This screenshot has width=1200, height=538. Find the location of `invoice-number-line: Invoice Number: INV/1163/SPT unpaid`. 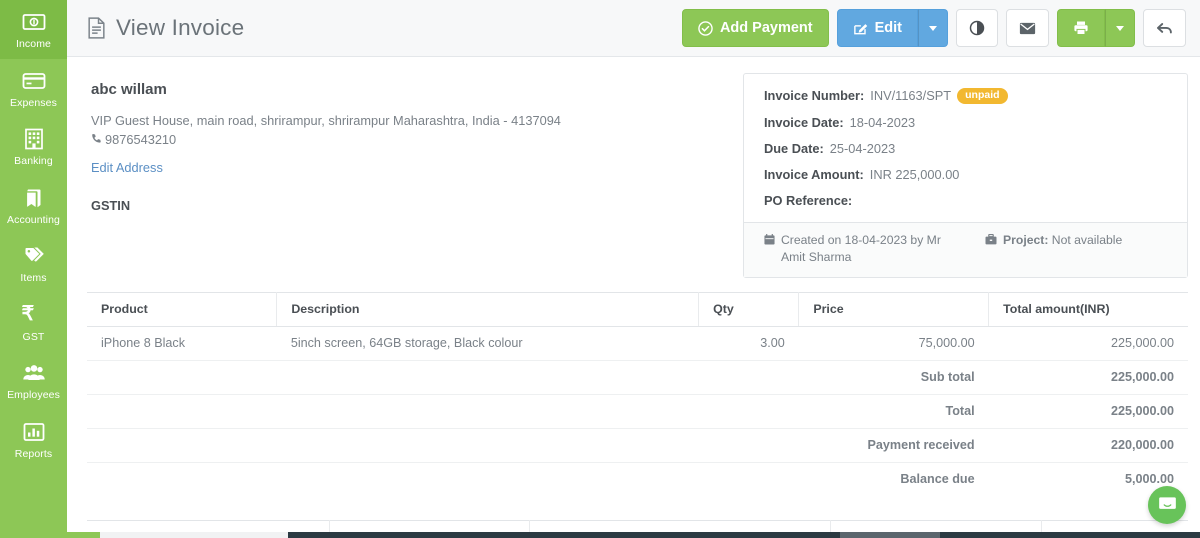

invoice-number-line: Invoice Number: INV/1163/SPT unpaid is located at coordinates (965, 96).